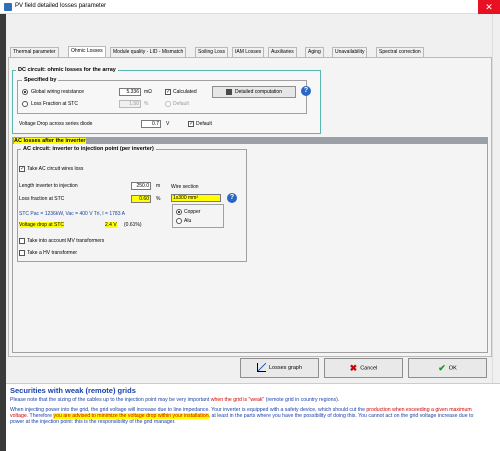  Describe the element at coordinates (237, 400) in the screenshot. I see `help-p1-b: when the grid is "weak"` at that location.